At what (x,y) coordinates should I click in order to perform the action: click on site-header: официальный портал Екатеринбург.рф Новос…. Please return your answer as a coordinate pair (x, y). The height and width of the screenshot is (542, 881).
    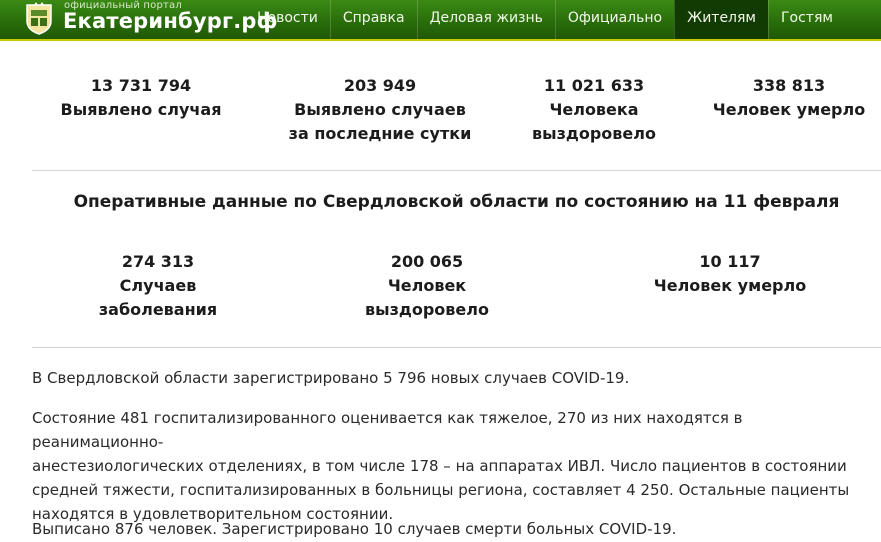
    Looking at the image, I should click on (440, 20).